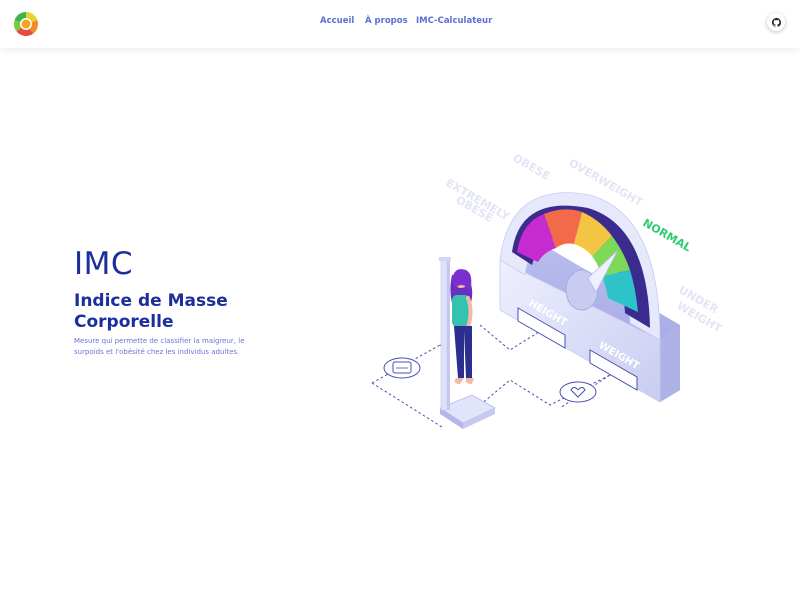 The height and width of the screenshot is (600, 800). I want to click on hero-title: IMC, so click(104, 264).